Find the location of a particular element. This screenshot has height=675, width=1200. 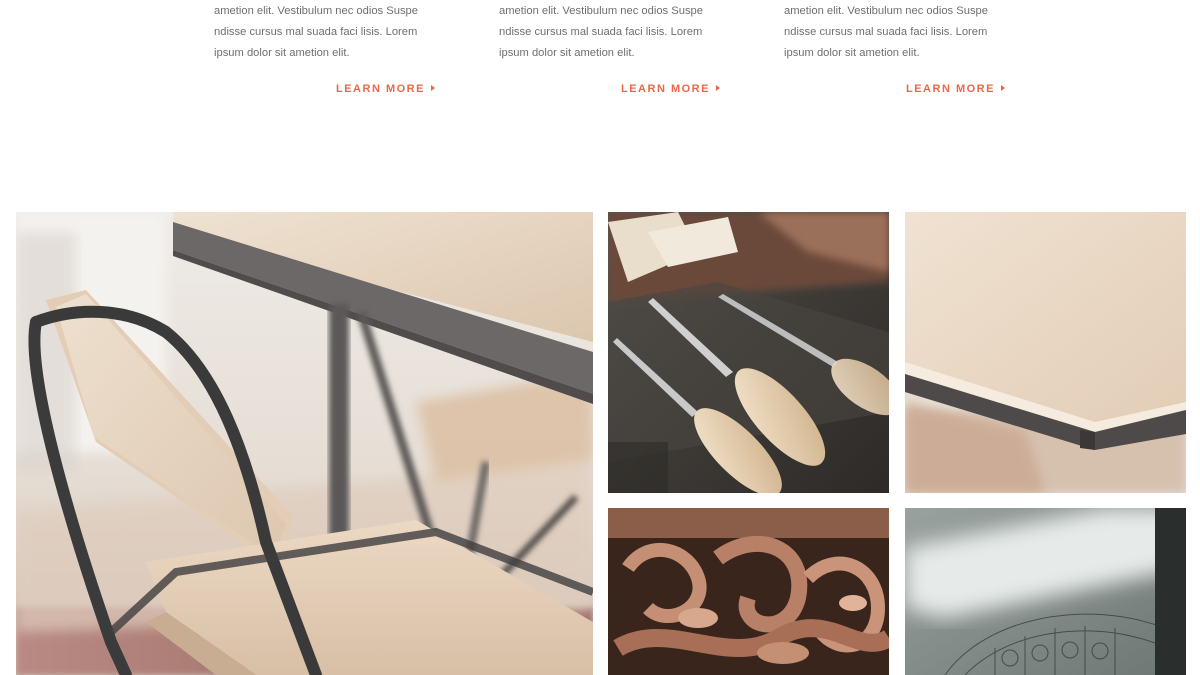

table-corner-photo is located at coordinates (1045, 352).